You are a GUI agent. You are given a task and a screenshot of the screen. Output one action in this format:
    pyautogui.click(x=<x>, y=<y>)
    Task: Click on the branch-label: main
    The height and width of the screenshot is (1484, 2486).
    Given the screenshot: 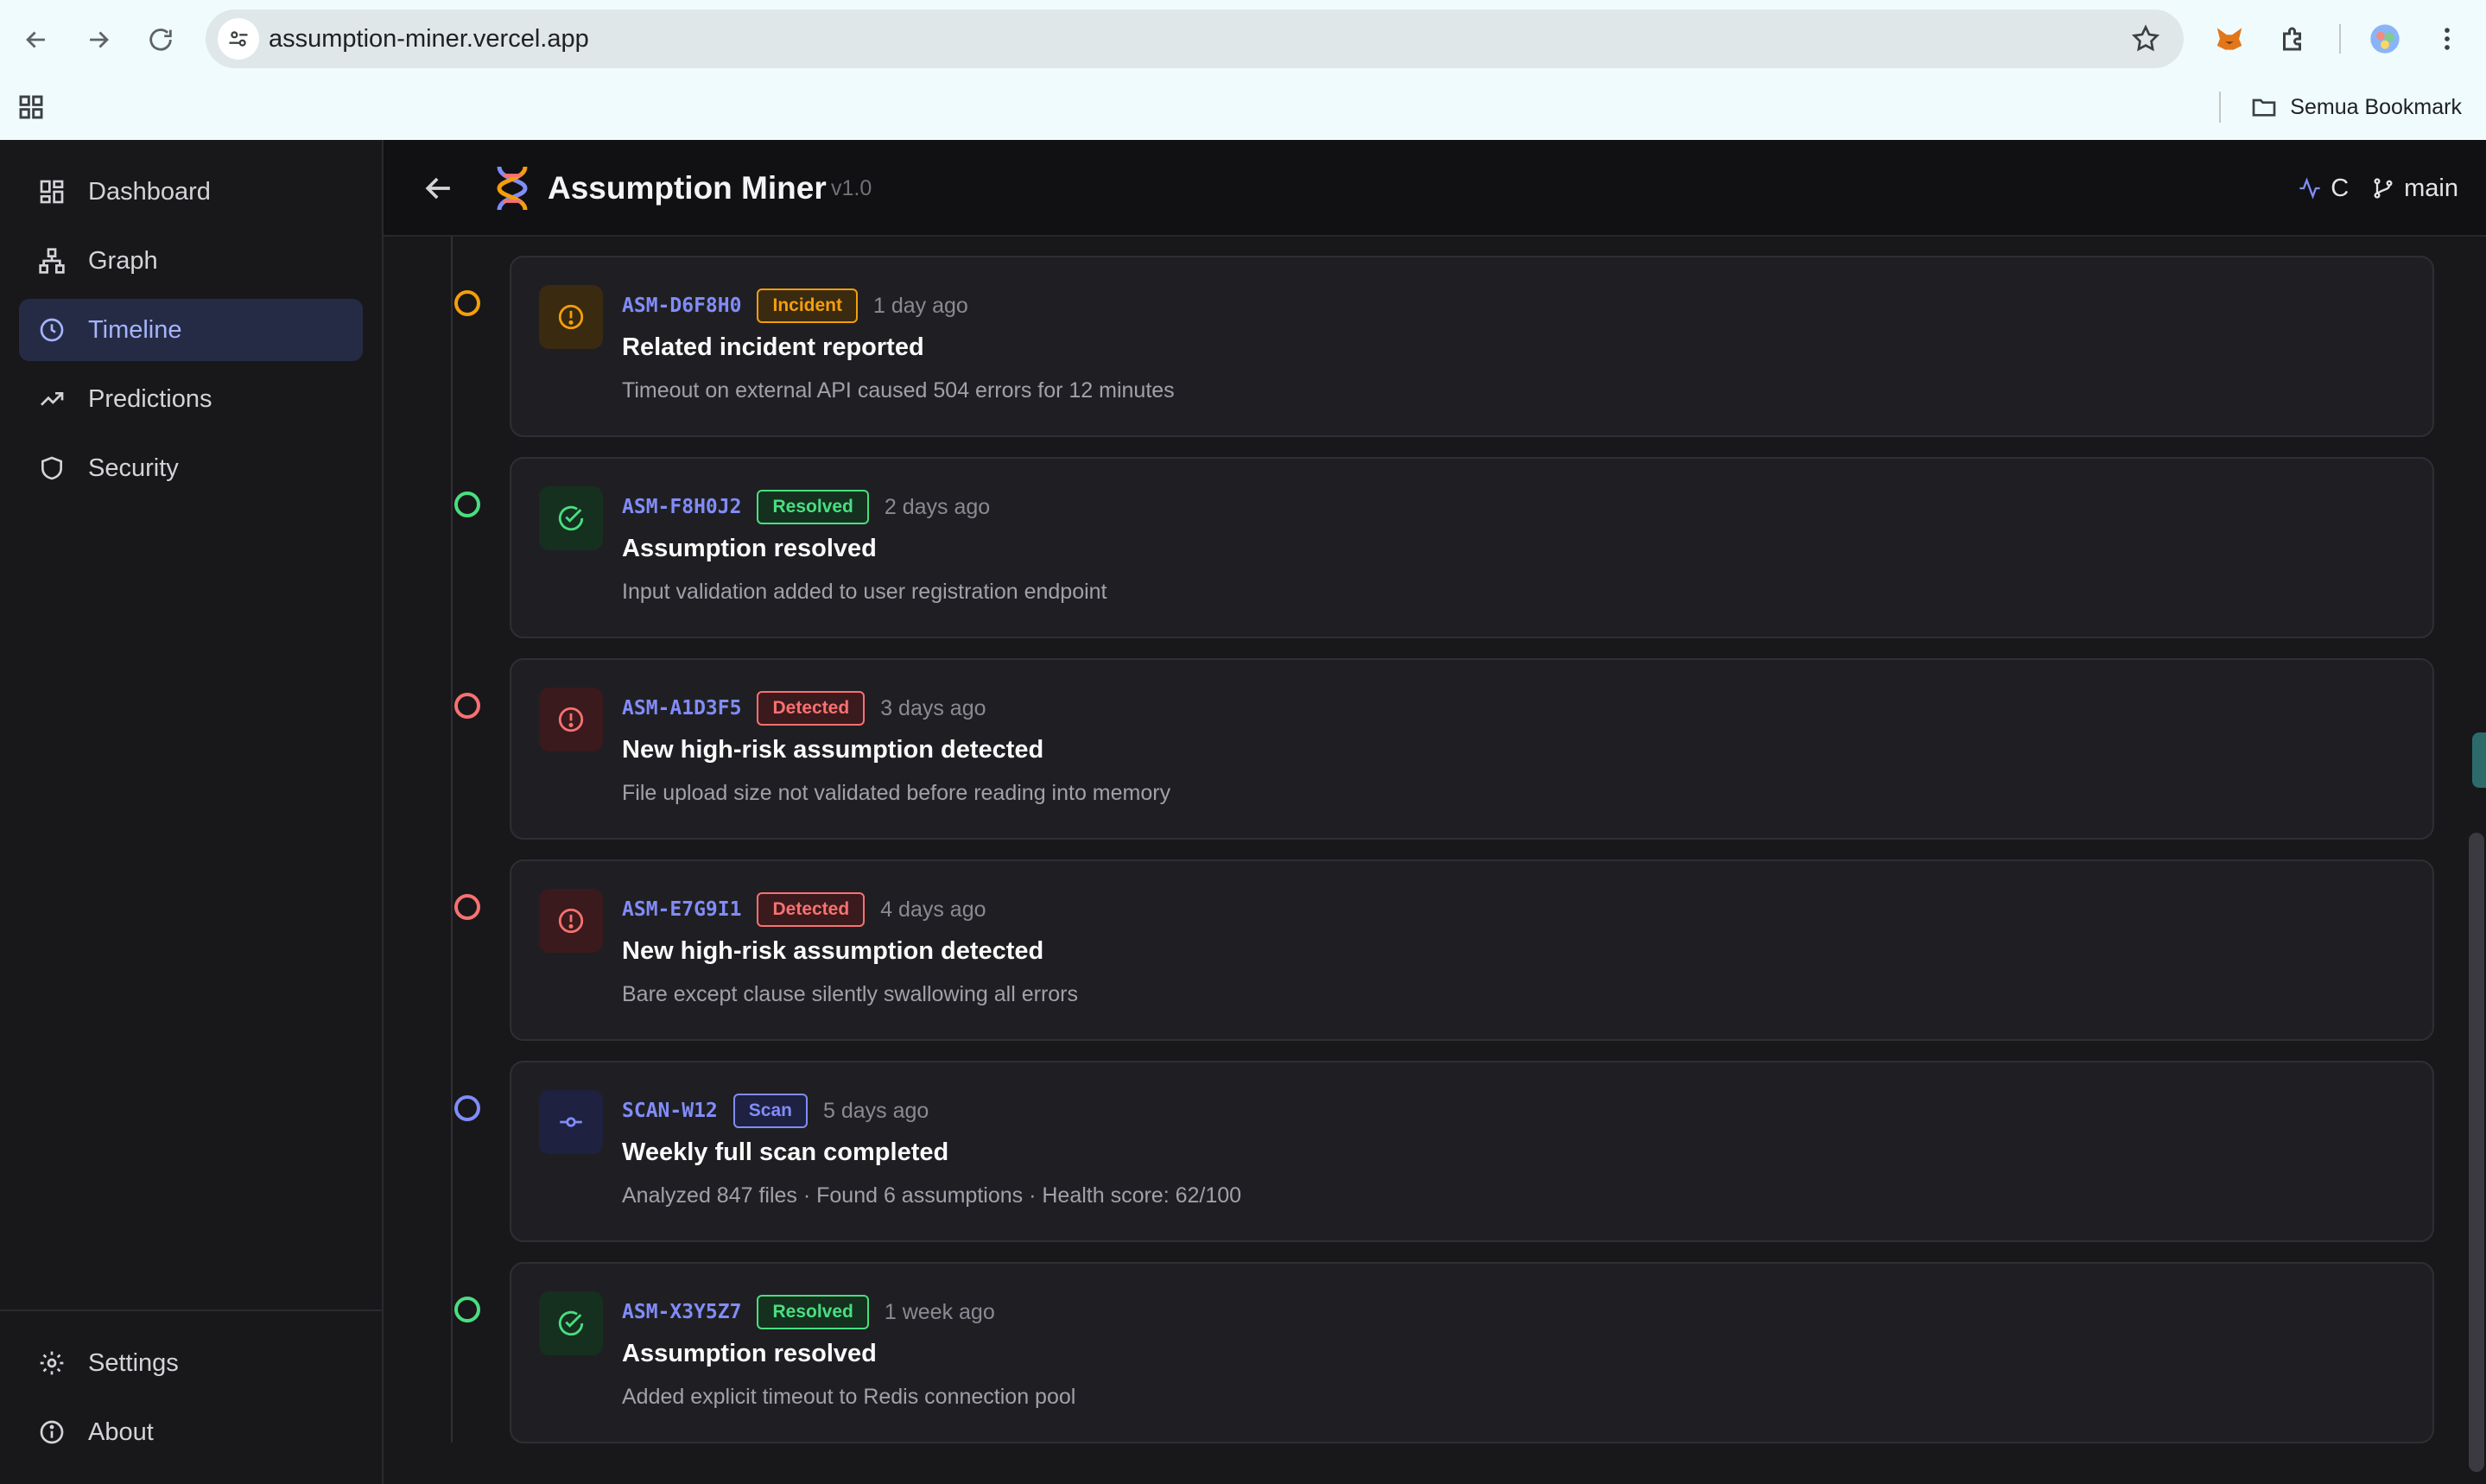 What is the action you would take?
    pyautogui.click(x=2431, y=188)
    